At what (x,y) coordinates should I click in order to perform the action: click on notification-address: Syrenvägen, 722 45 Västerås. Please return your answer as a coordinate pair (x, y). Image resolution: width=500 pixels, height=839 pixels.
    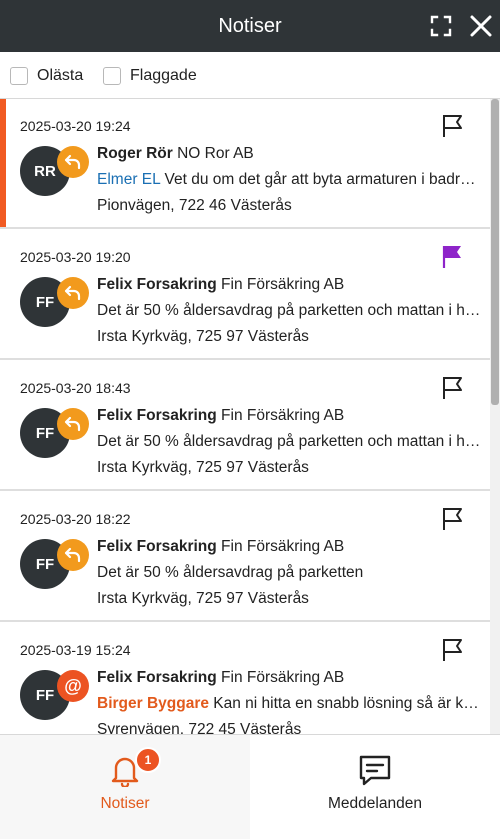
    Looking at the image, I should click on (199, 727).